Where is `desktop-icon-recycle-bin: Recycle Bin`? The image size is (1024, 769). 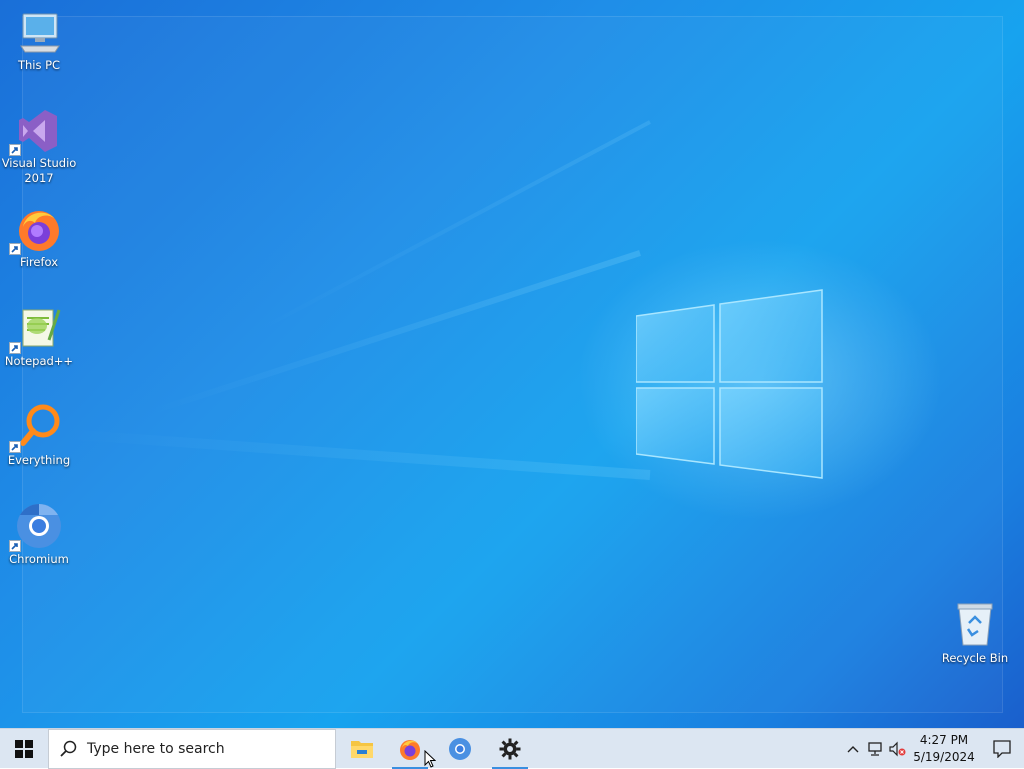
desktop-icon-recycle-bin: Recycle Bin is located at coordinates (975, 633).